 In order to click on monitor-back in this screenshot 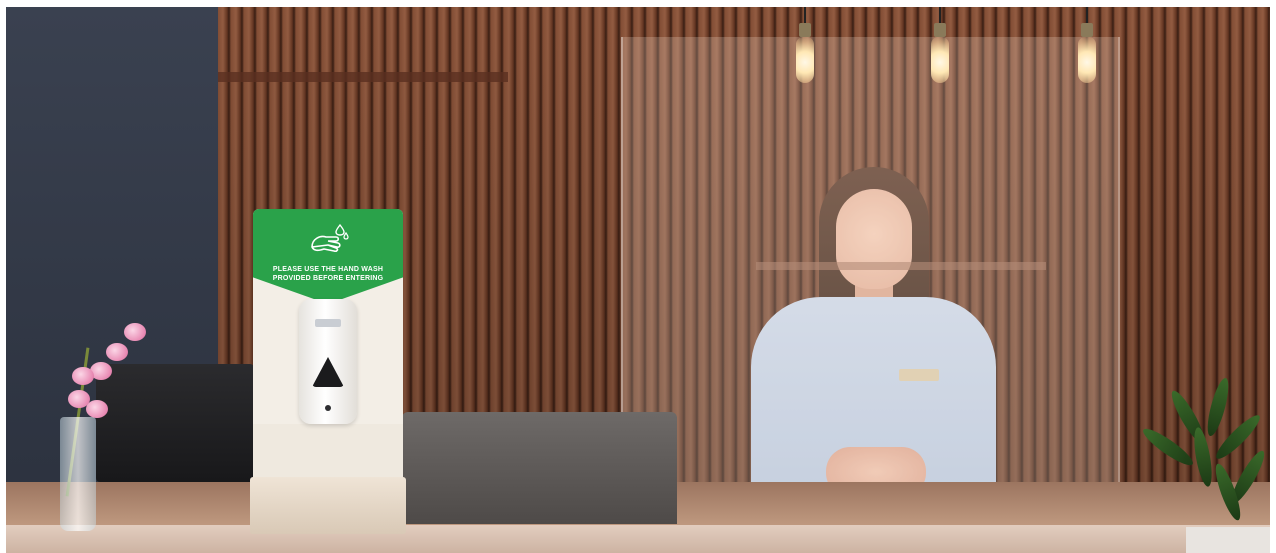, I will do `click(539, 468)`.